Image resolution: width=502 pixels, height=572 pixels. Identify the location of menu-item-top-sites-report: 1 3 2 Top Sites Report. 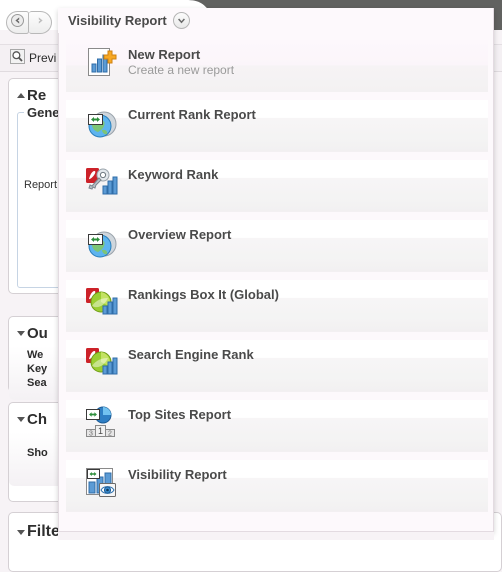
(277, 426).